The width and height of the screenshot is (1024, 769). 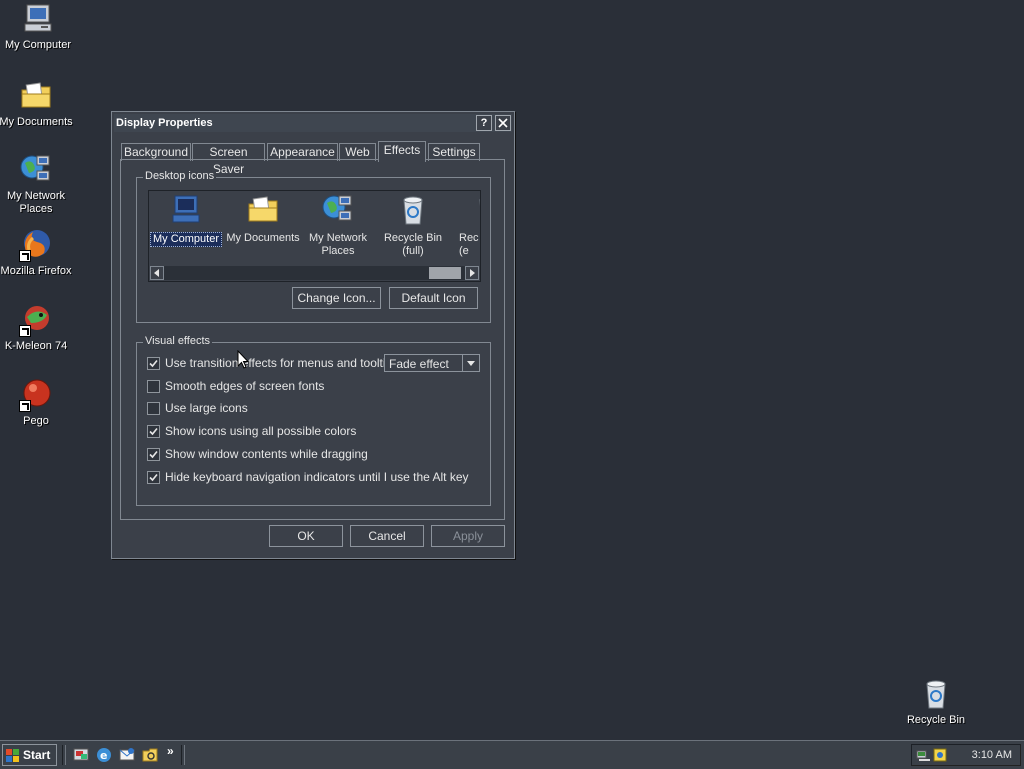 I want to click on scroll-right-button, so click(x=472, y=273).